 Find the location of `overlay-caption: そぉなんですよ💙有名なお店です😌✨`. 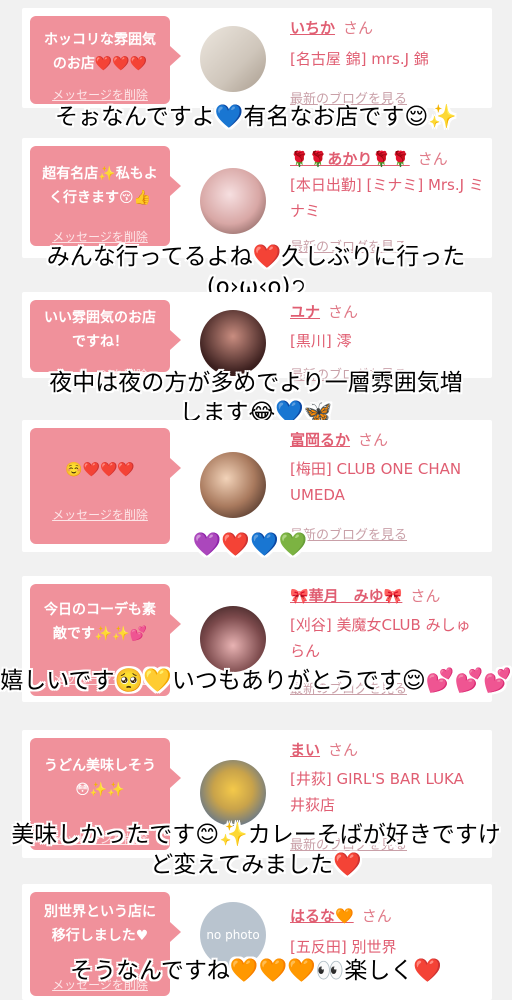

overlay-caption: そぉなんですよ💙有名なお店です😌✨ is located at coordinates (256, 117).